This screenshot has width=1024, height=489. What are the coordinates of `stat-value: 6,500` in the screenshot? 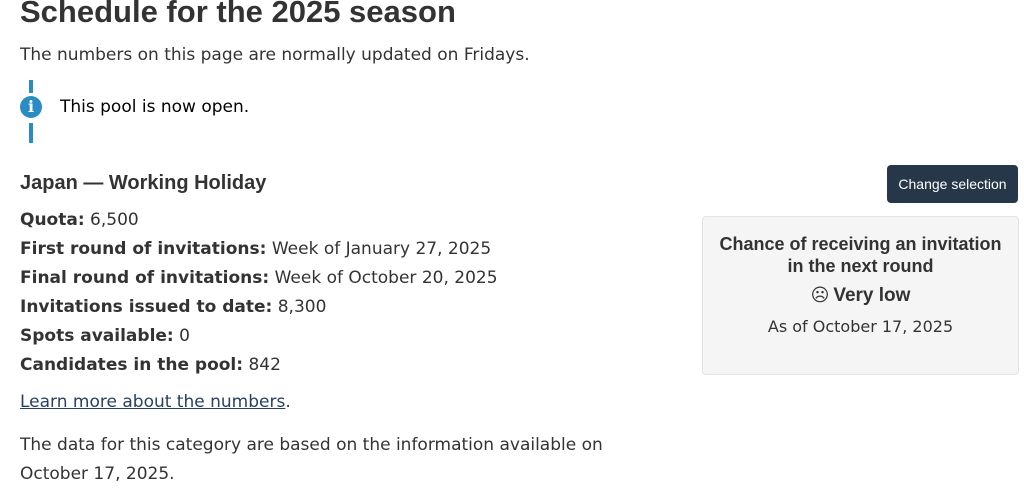 It's located at (114, 220).